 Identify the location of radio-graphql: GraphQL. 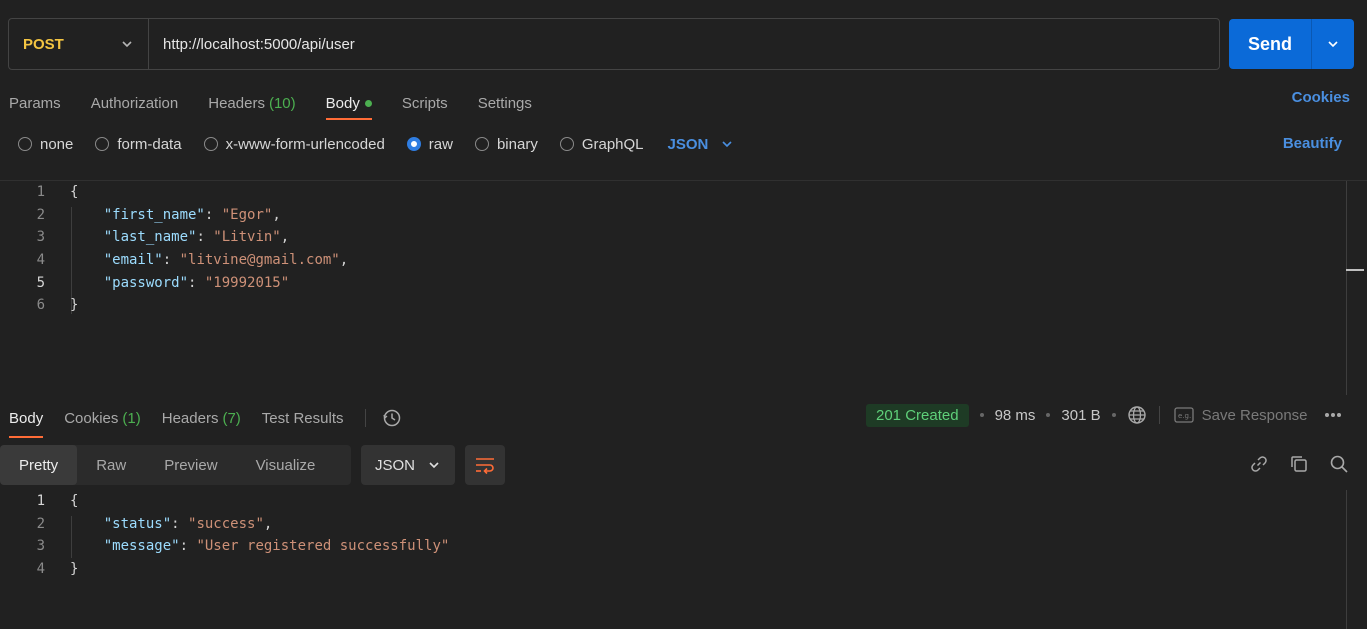
(601, 144).